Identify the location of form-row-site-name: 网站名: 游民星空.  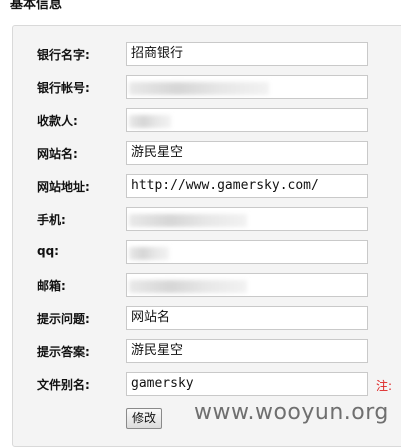
(207, 154).